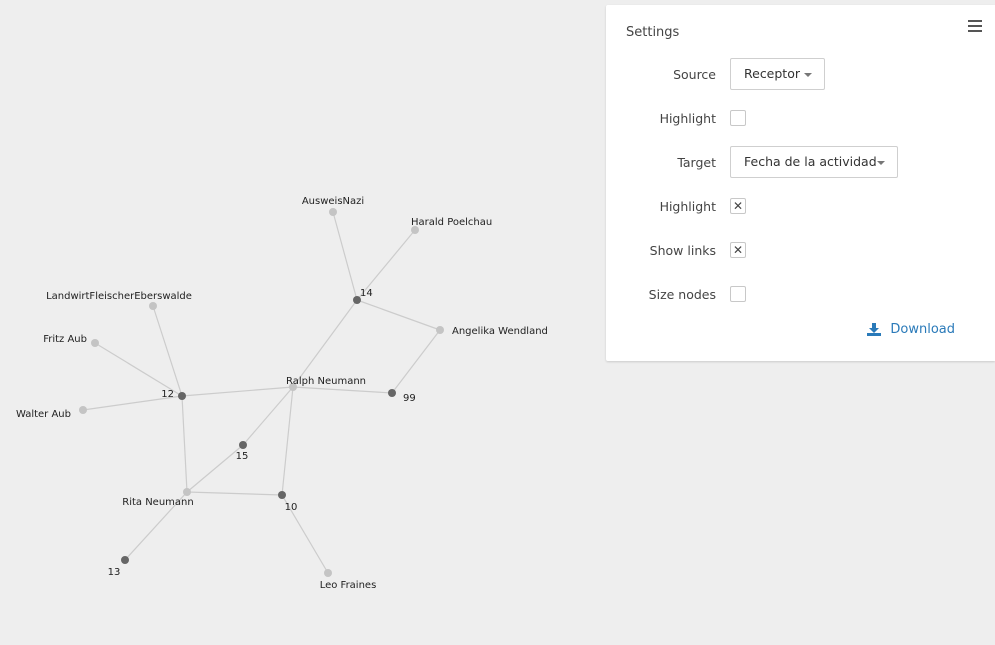 The width and height of the screenshot is (995, 645). What do you see at coordinates (800, 207) in the screenshot?
I see `target-highlight-row: Highlight ✕` at bounding box center [800, 207].